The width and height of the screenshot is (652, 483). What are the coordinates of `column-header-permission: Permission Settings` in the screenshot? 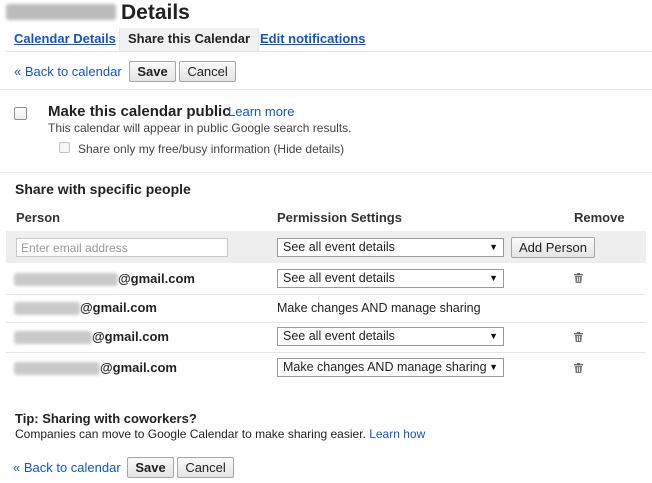 It's located at (339, 217).